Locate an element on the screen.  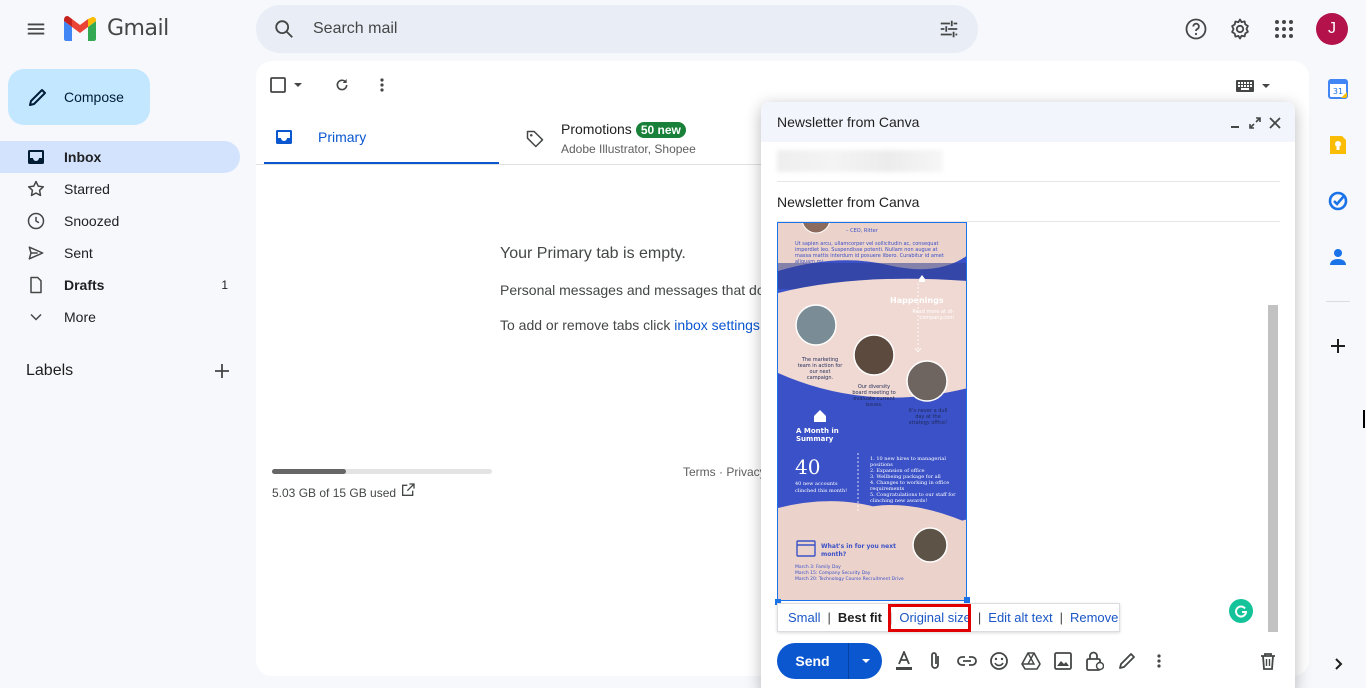
refresh-icon is located at coordinates (342, 85).